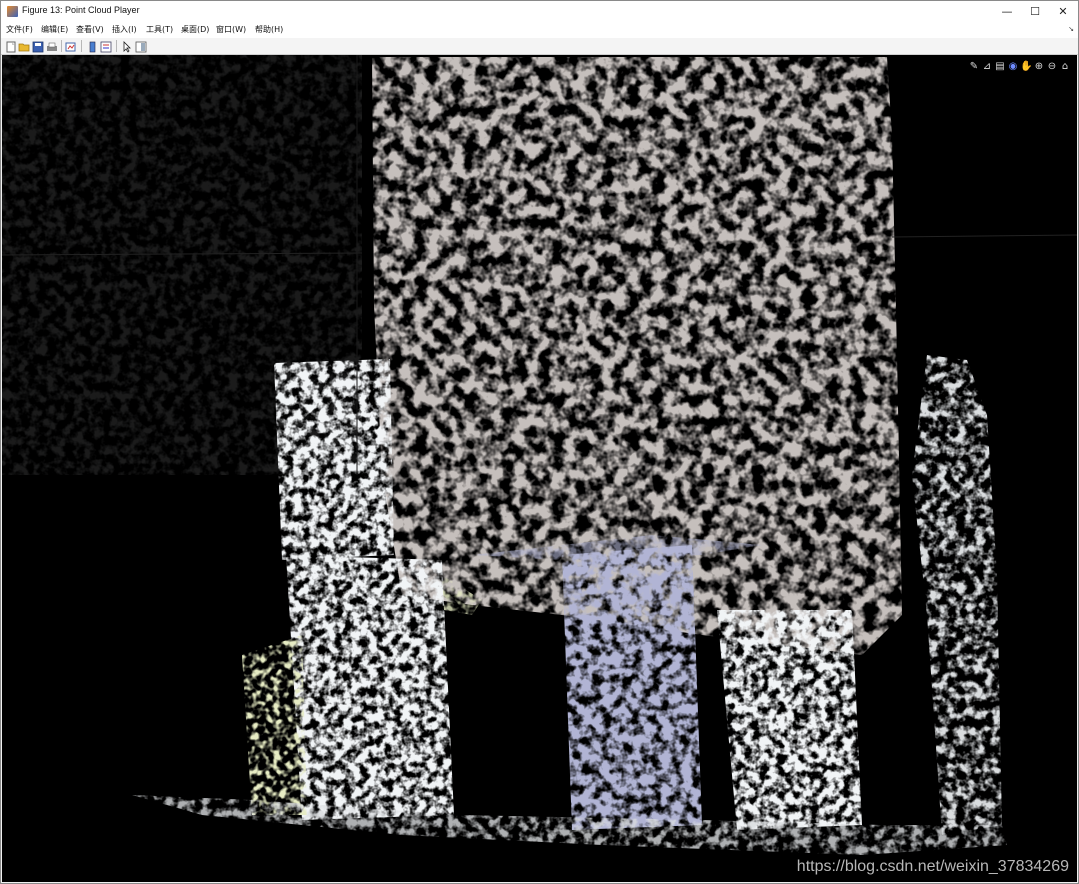 This screenshot has height=884, width=1079. I want to click on print-icon, so click(52, 46).